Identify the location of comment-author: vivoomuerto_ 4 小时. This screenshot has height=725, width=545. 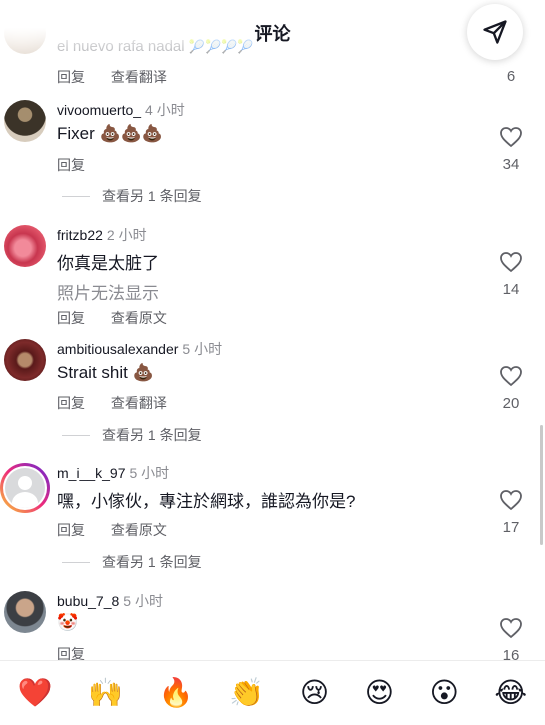
(121, 110).